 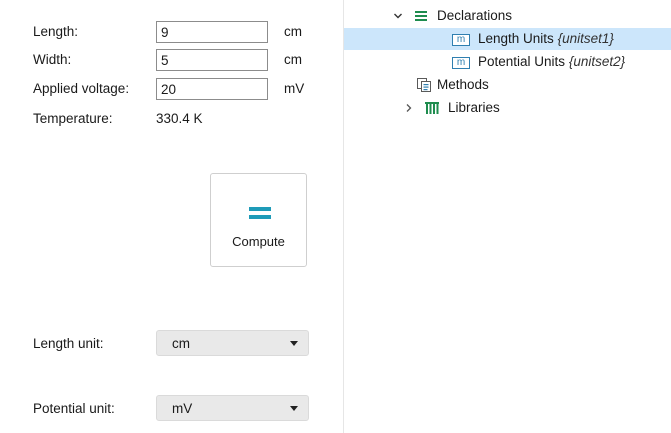 I want to click on tree-label-methods: Methods, so click(x=463, y=84).